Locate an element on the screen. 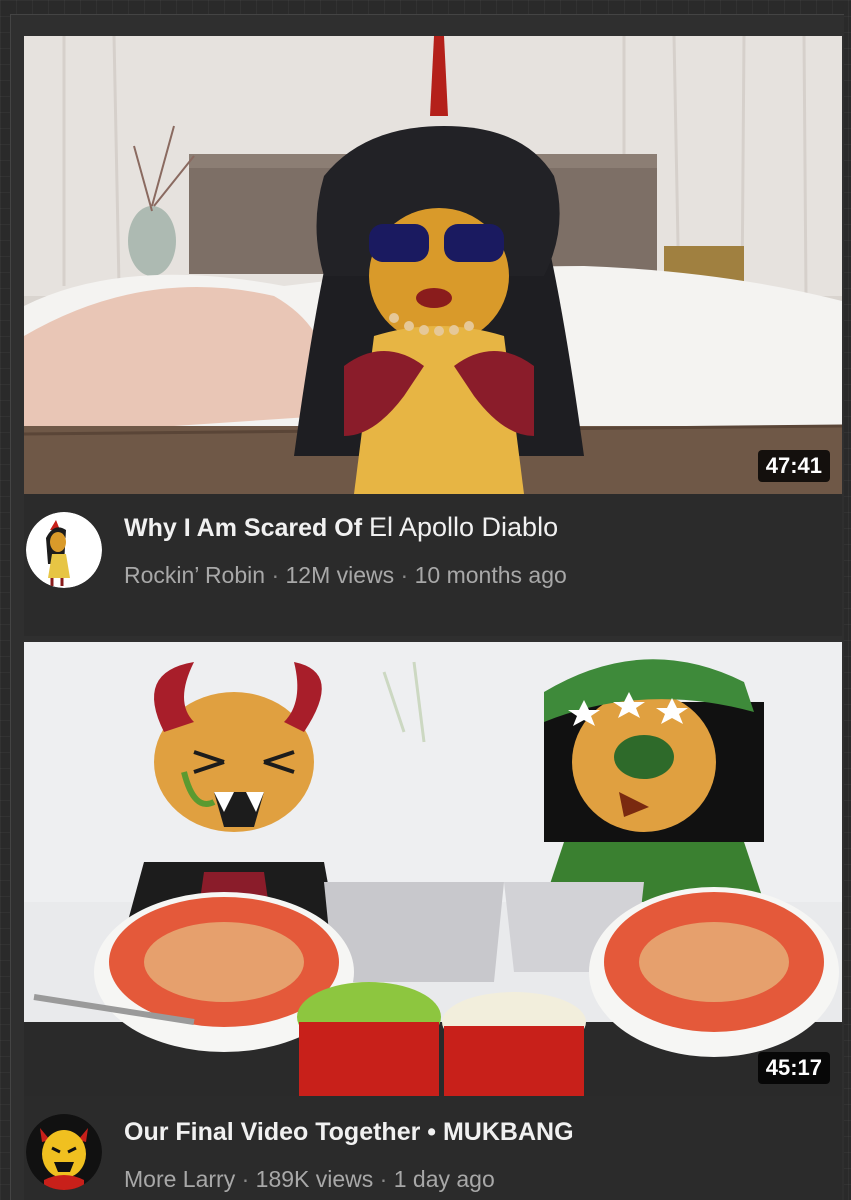 The image size is (851, 1200). view-count: 12M views is located at coordinates (340, 575).